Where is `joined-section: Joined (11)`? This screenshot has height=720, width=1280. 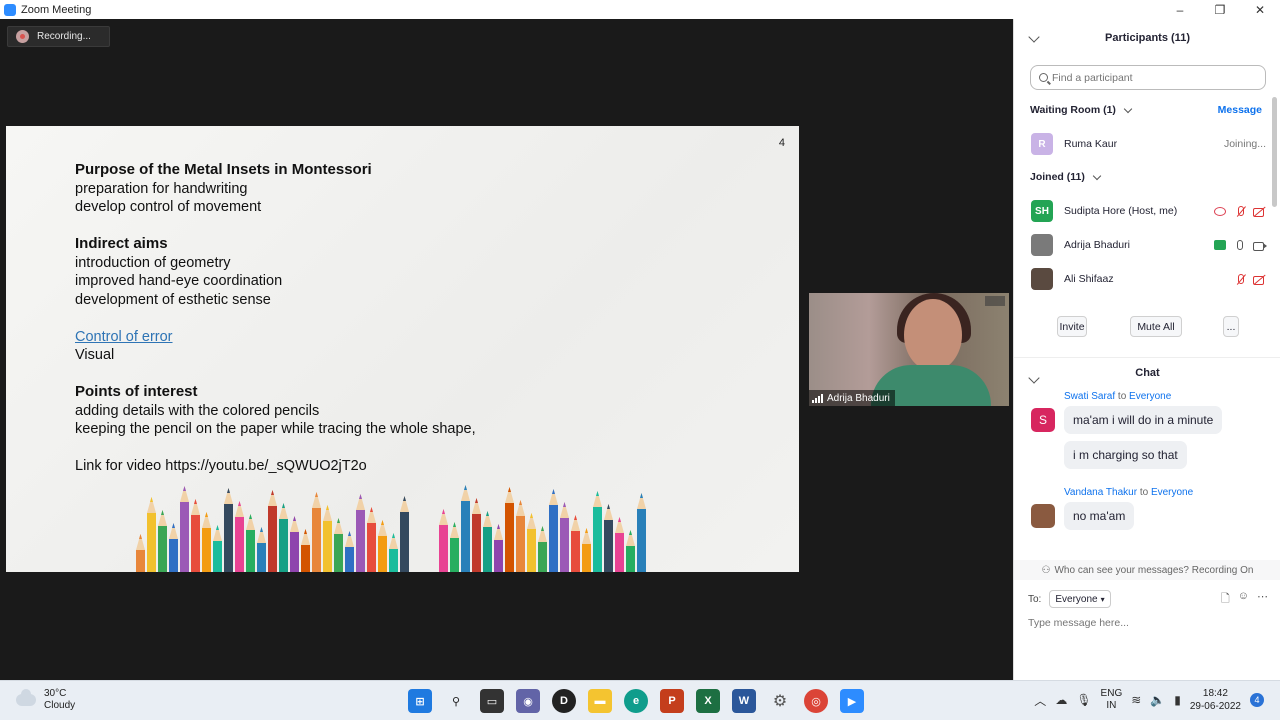 joined-section: Joined (11) is located at coordinates (1146, 177).